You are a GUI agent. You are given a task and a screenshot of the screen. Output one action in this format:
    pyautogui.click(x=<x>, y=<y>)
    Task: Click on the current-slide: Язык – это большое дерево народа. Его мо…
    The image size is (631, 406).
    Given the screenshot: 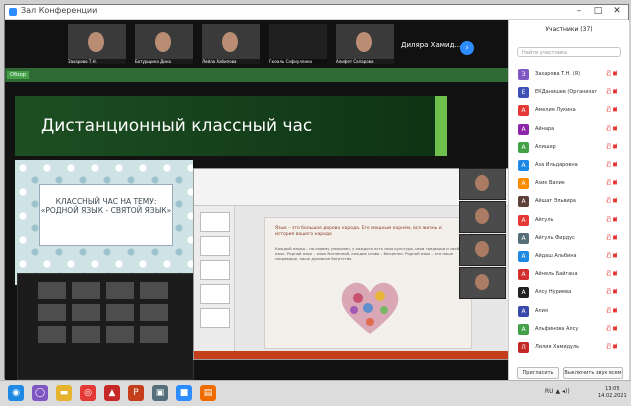 What is the action you would take?
    pyautogui.click(x=368, y=283)
    